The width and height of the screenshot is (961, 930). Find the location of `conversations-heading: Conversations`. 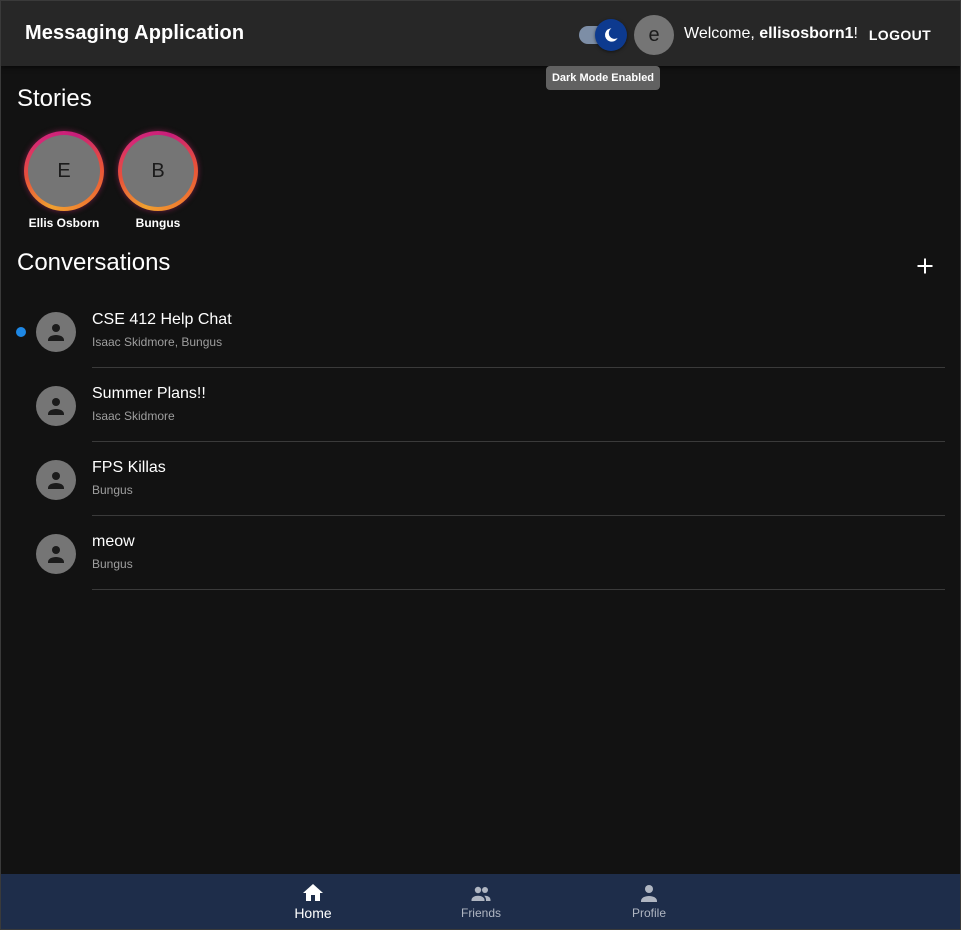

conversations-heading: Conversations is located at coordinates (94, 262).